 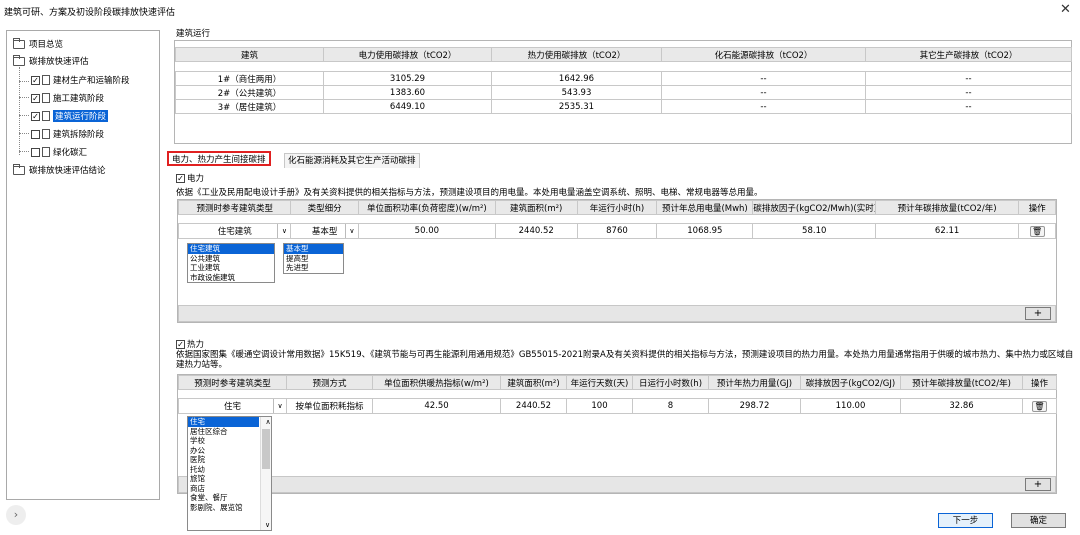 I want to click on building-type-select: 住宅建筑 ∨, so click(x=234, y=231).